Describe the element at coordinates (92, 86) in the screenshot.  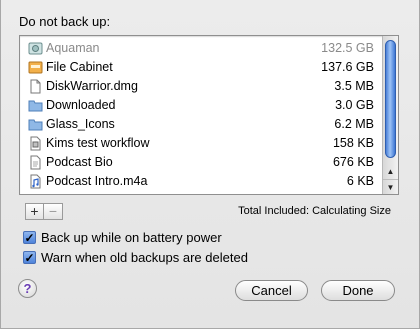
I see `item-name: DiskWarrior.dmg` at that location.